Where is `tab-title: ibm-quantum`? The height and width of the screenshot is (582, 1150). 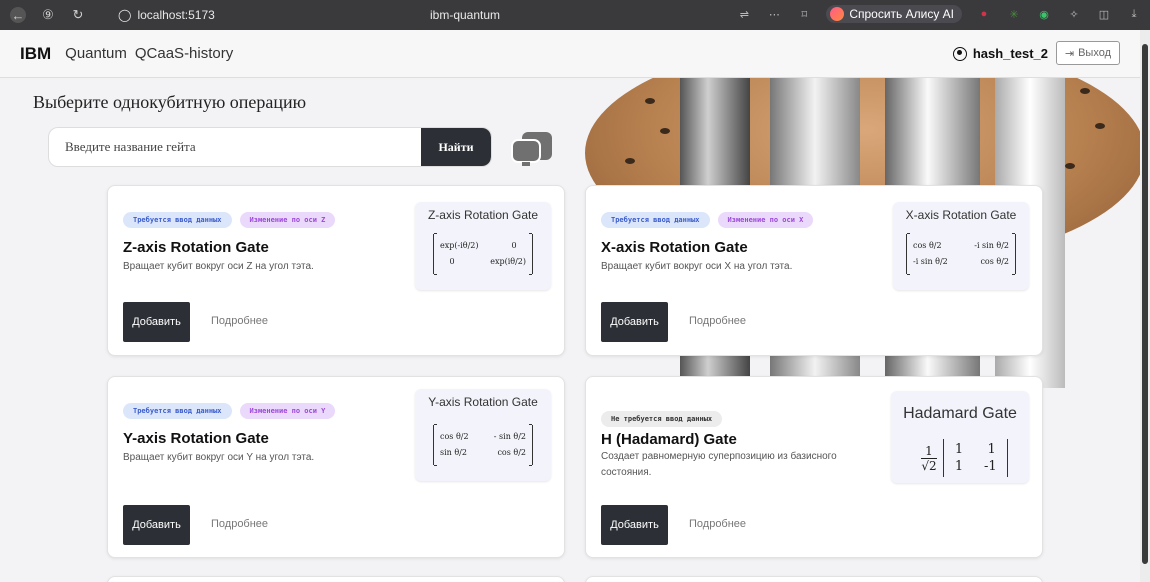 tab-title: ibm-quantum is located at coordinates (465, 15).